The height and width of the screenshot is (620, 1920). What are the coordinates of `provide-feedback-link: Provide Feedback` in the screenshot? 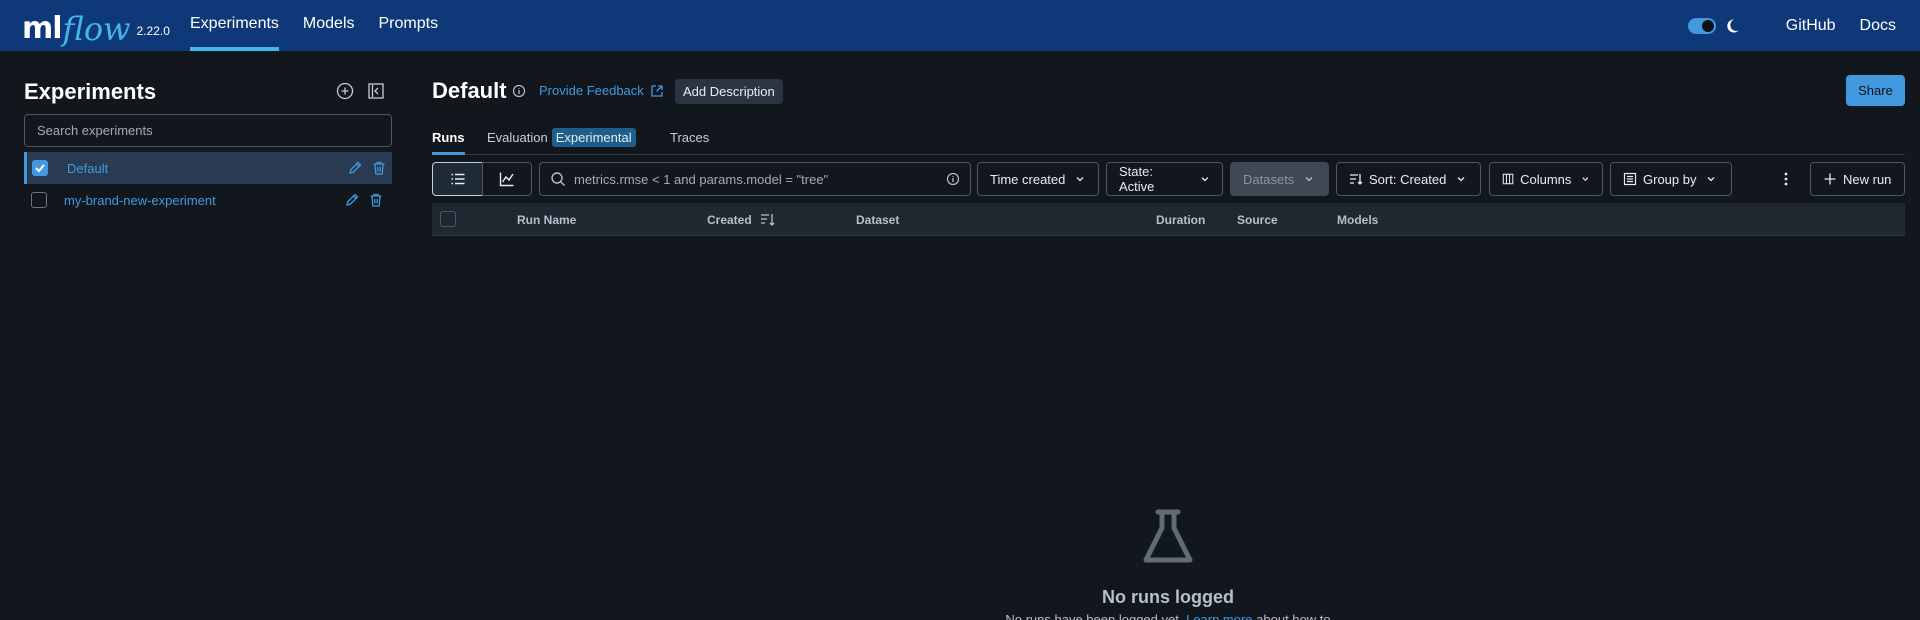 It's located at (601, 90).